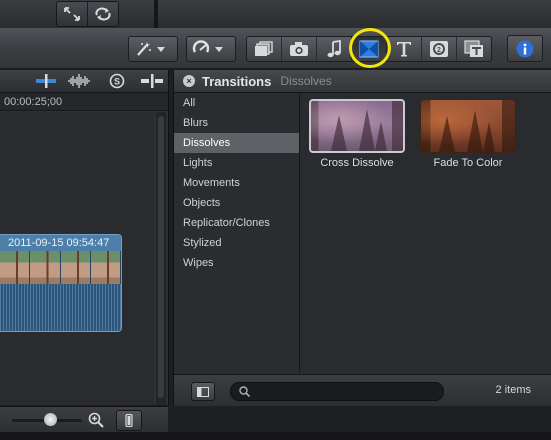  I want to click on inspector-button, so click(525, 48).